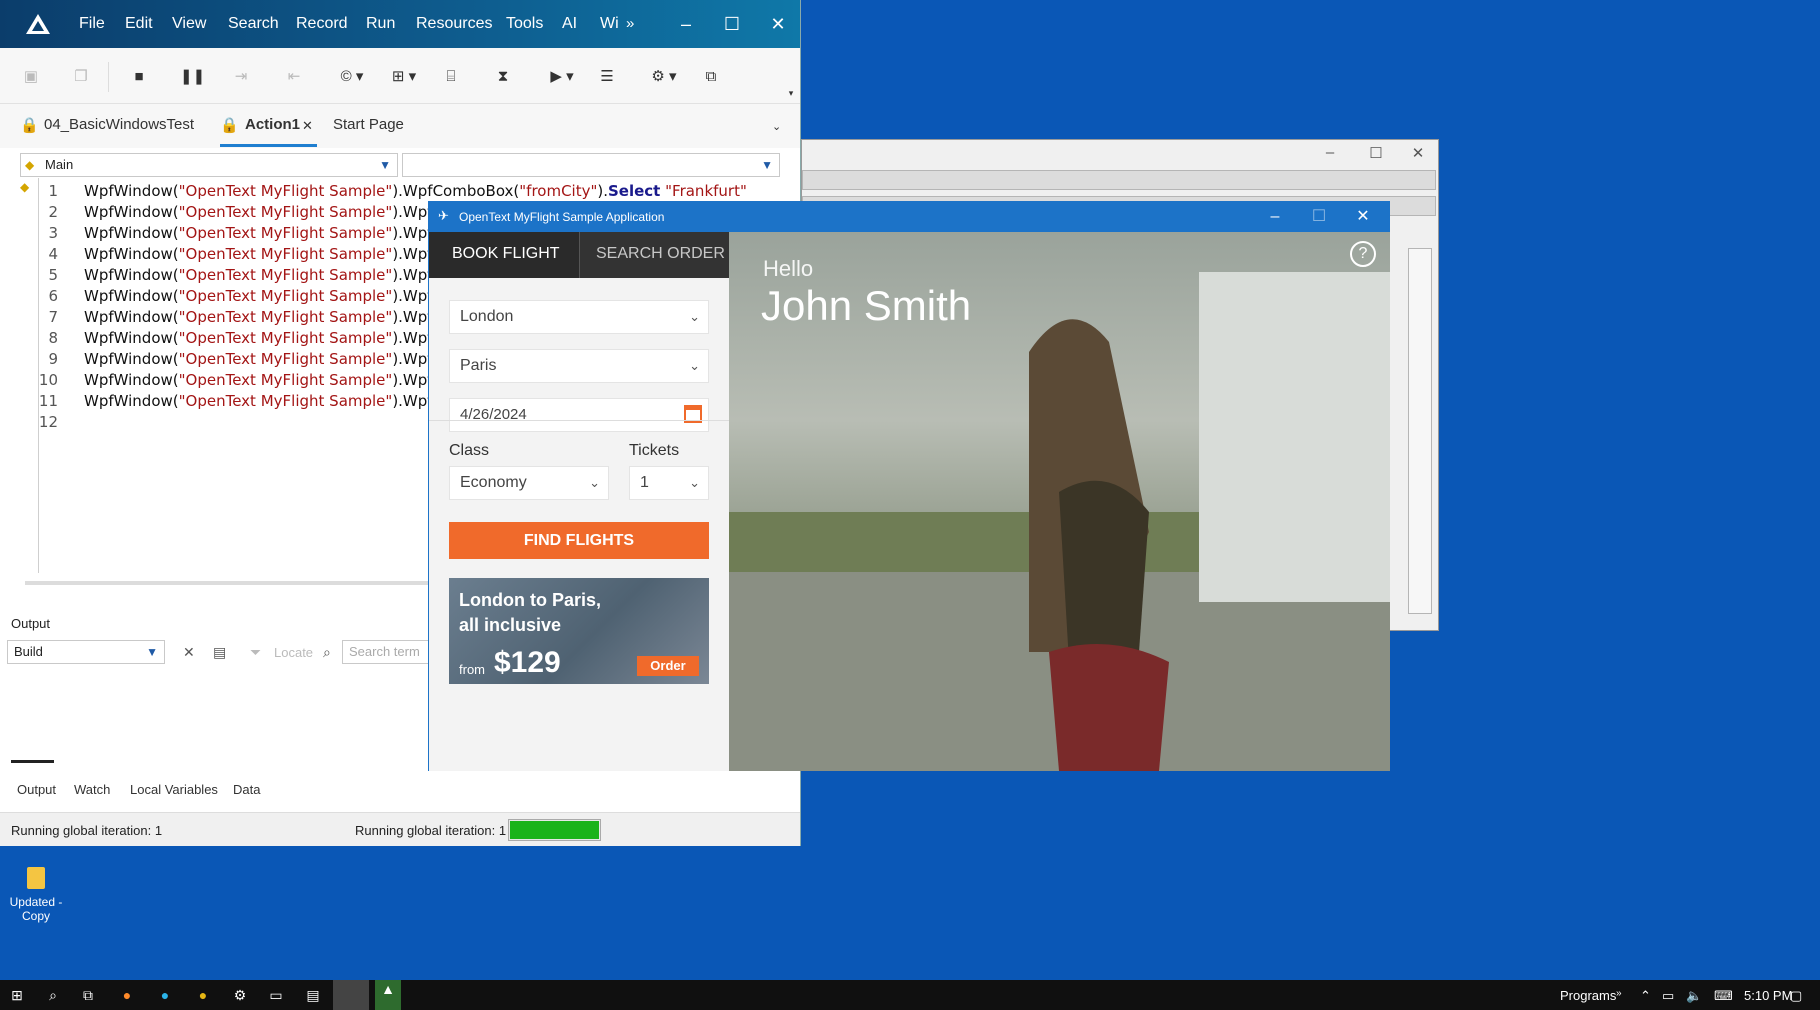 Image resolution: width=1820 pixels, height=1010 pixels. I want to click on programs-toolbar: Programs, so click(1588, 995).